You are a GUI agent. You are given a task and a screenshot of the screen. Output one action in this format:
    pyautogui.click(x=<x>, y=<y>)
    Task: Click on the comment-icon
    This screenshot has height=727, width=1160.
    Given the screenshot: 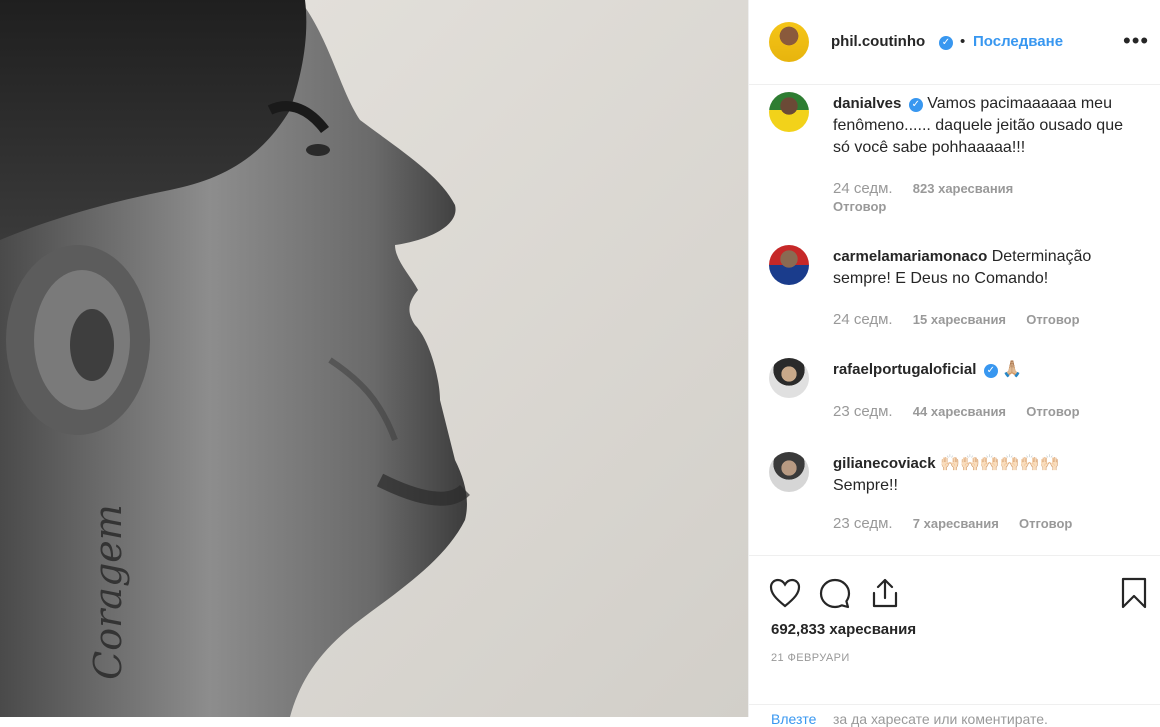 What is the action you would take?
    pyautogui.click(x=835, y=596)
    